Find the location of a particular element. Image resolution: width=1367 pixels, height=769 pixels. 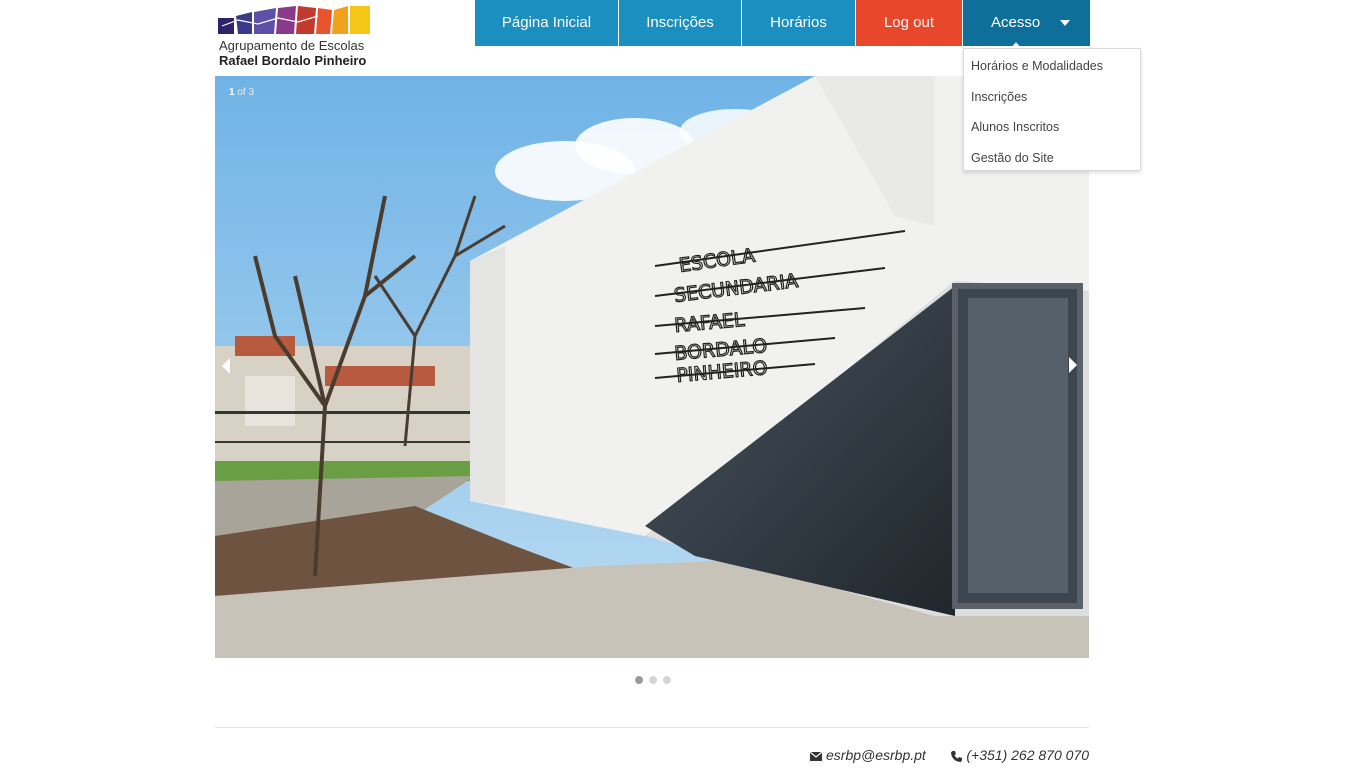

dropdown-item-gestao-site: Gestão do Site is located at coordinates (1052, 158).